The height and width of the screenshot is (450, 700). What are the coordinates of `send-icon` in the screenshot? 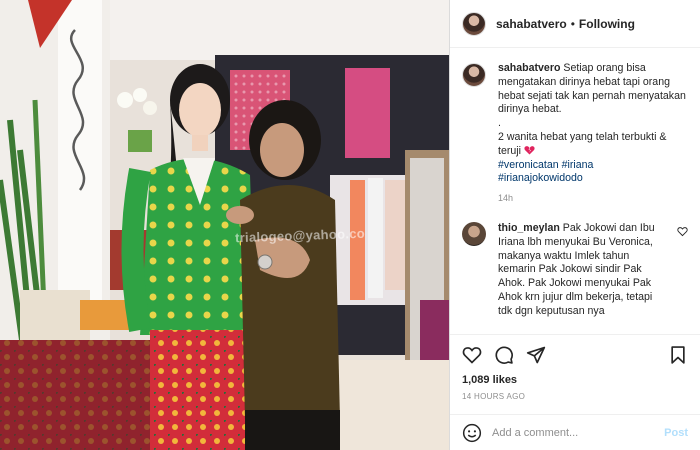 It's located at (536, 355).